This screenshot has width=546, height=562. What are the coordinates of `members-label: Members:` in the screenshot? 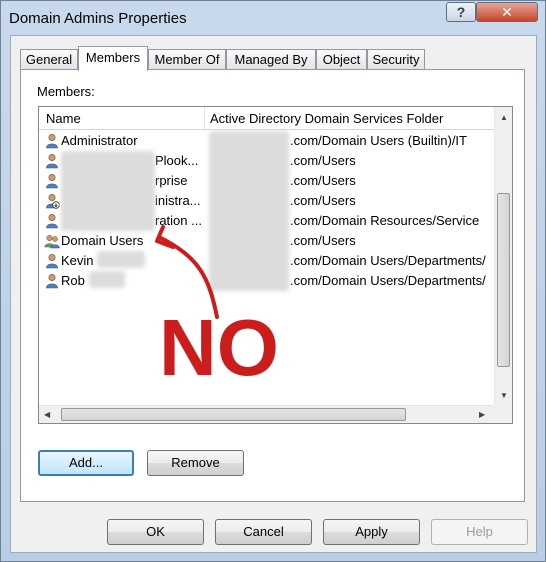 It's located at (66, 91).